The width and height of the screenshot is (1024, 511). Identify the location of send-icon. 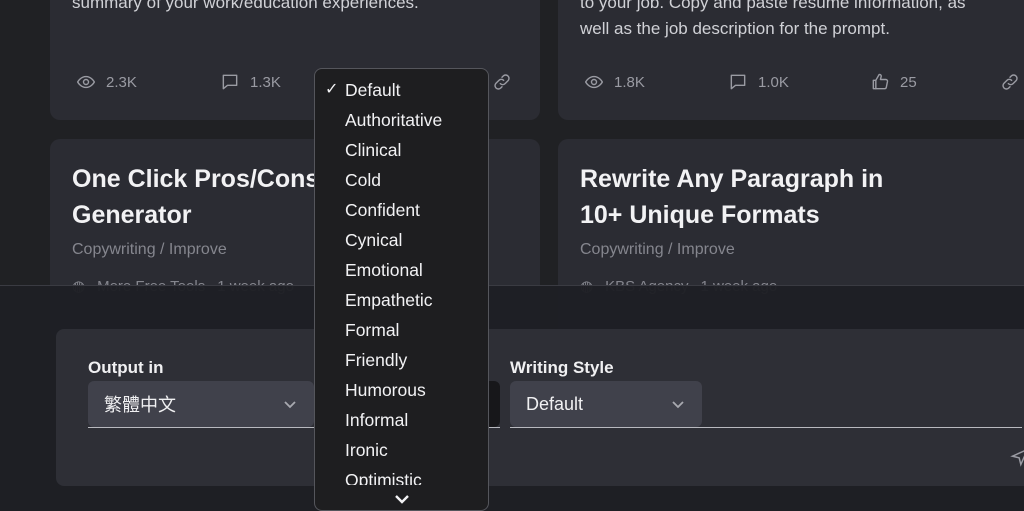
(1017, 457).